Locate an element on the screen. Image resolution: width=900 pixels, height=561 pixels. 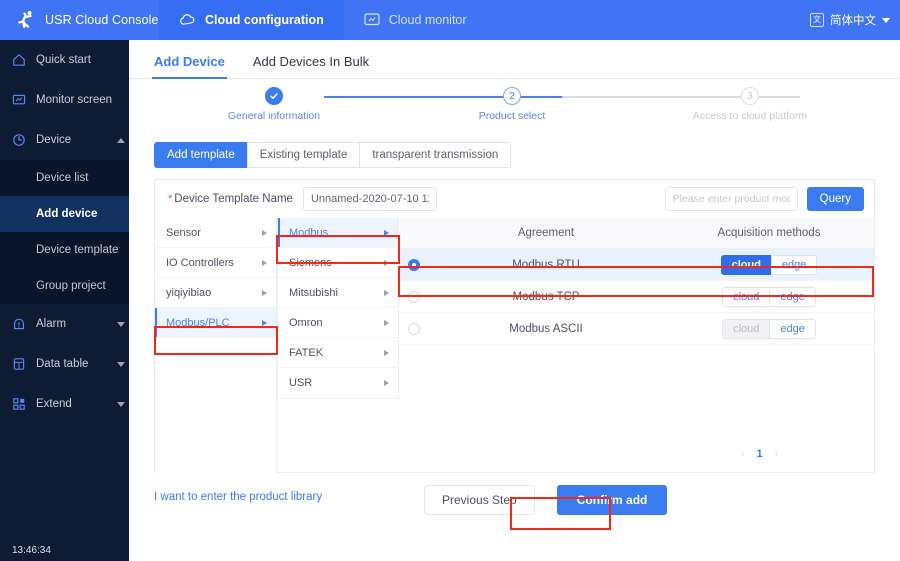
category-fatek: FATEK is located at coordinates (338, 353).